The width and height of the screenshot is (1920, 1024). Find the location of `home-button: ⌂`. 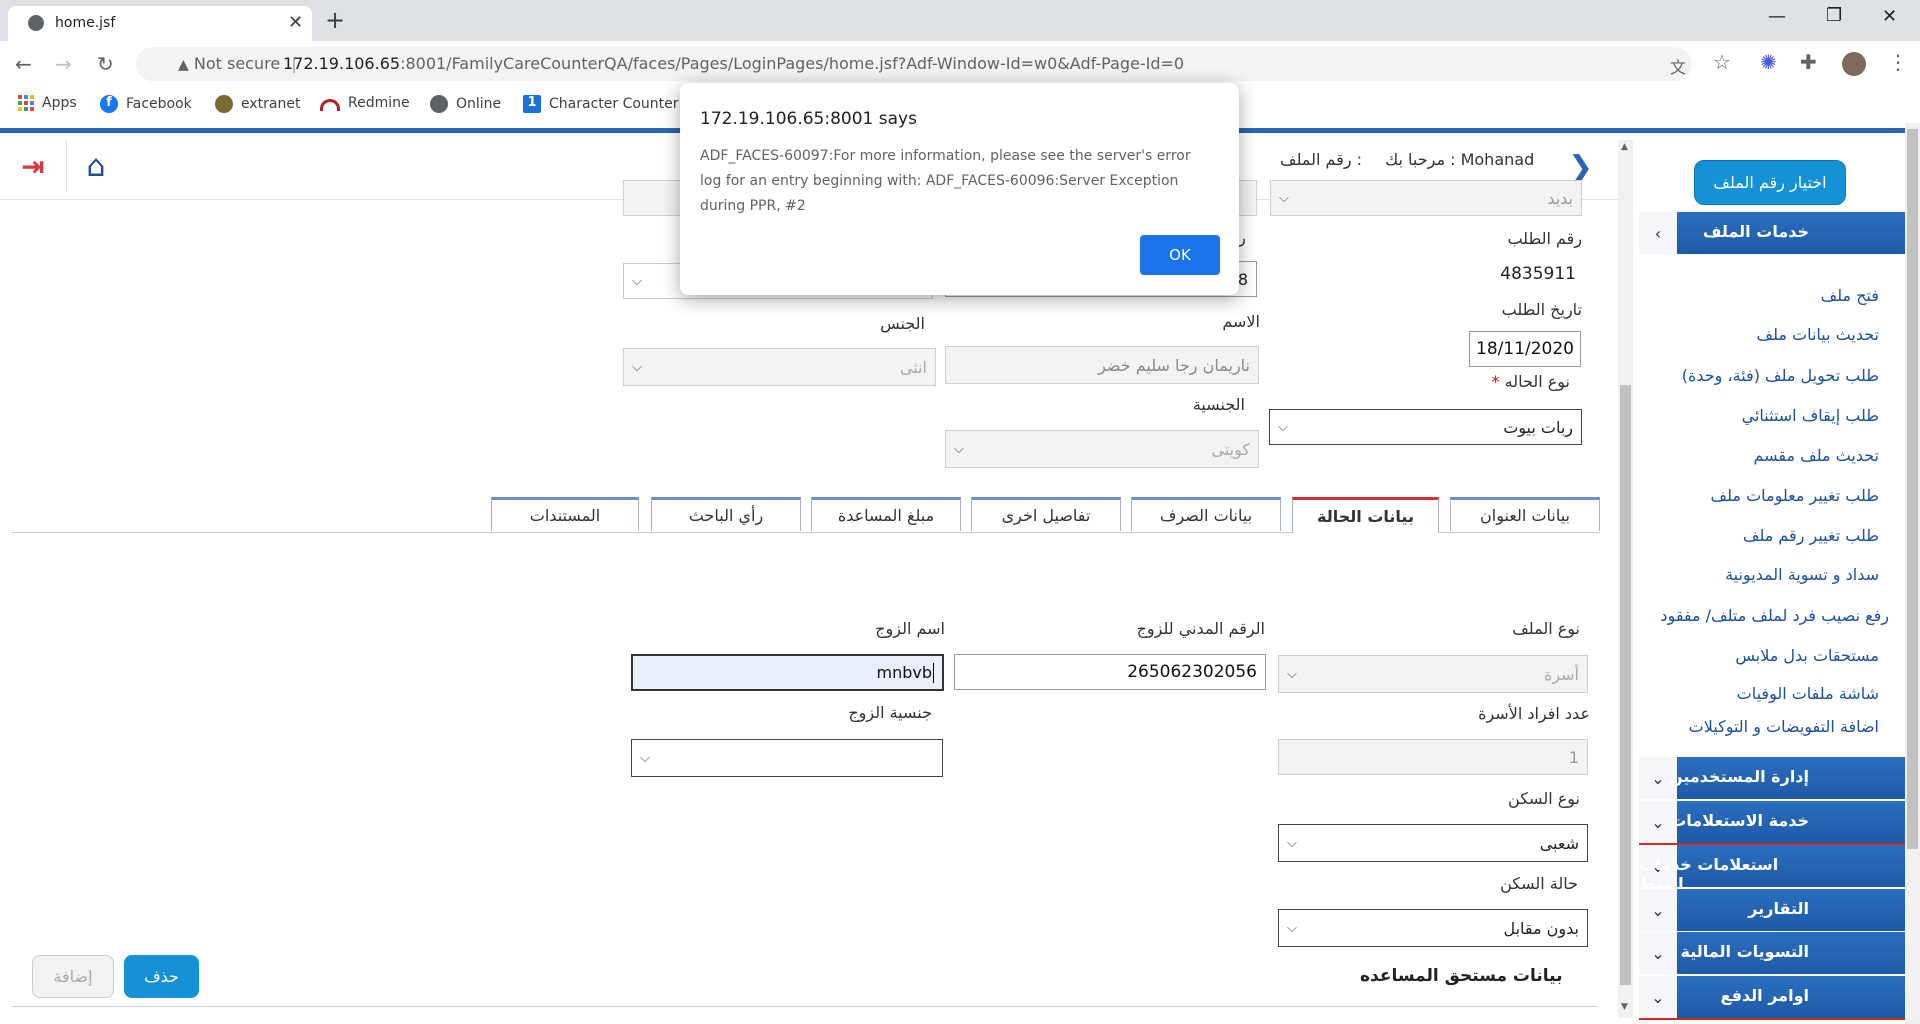

home-button: ⌂ is located at coordinates (96, 166).